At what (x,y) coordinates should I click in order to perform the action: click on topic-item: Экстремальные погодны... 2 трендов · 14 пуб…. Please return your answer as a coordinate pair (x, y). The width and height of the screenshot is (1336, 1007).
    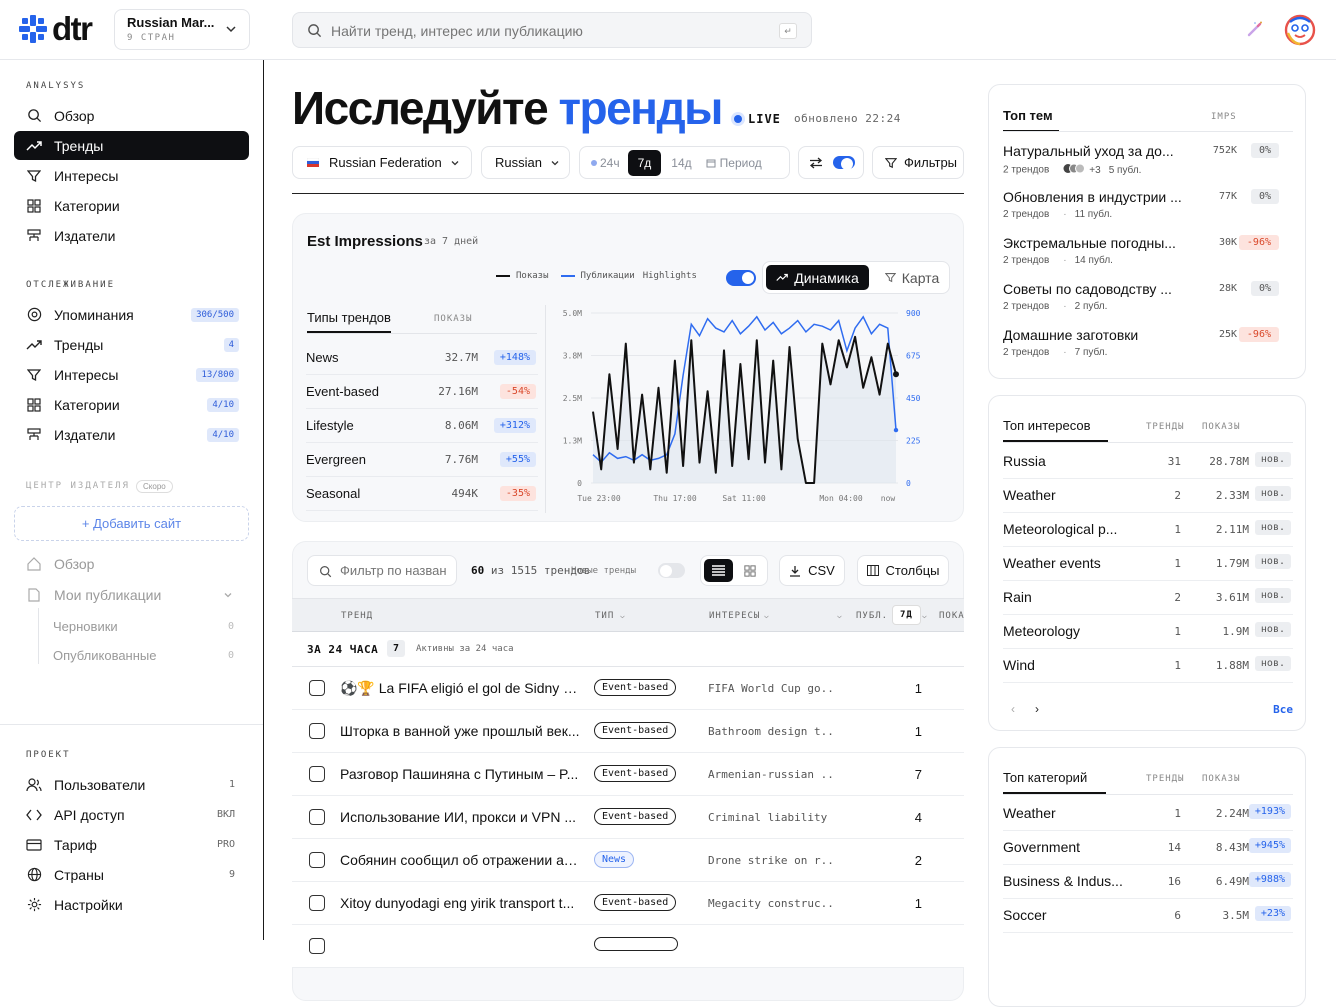
    Looking at the image, I should click on (1148, 250).